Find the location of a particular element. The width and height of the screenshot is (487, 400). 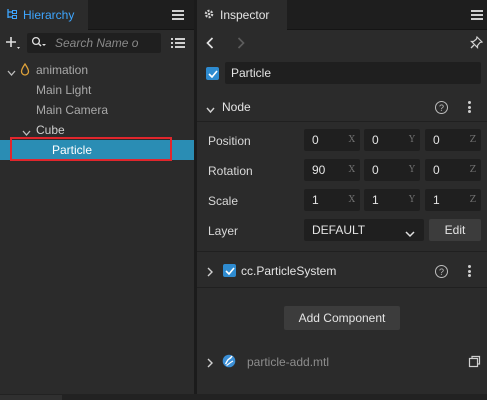

position-y-field: 0 Y is located at coordinates (392, 140).